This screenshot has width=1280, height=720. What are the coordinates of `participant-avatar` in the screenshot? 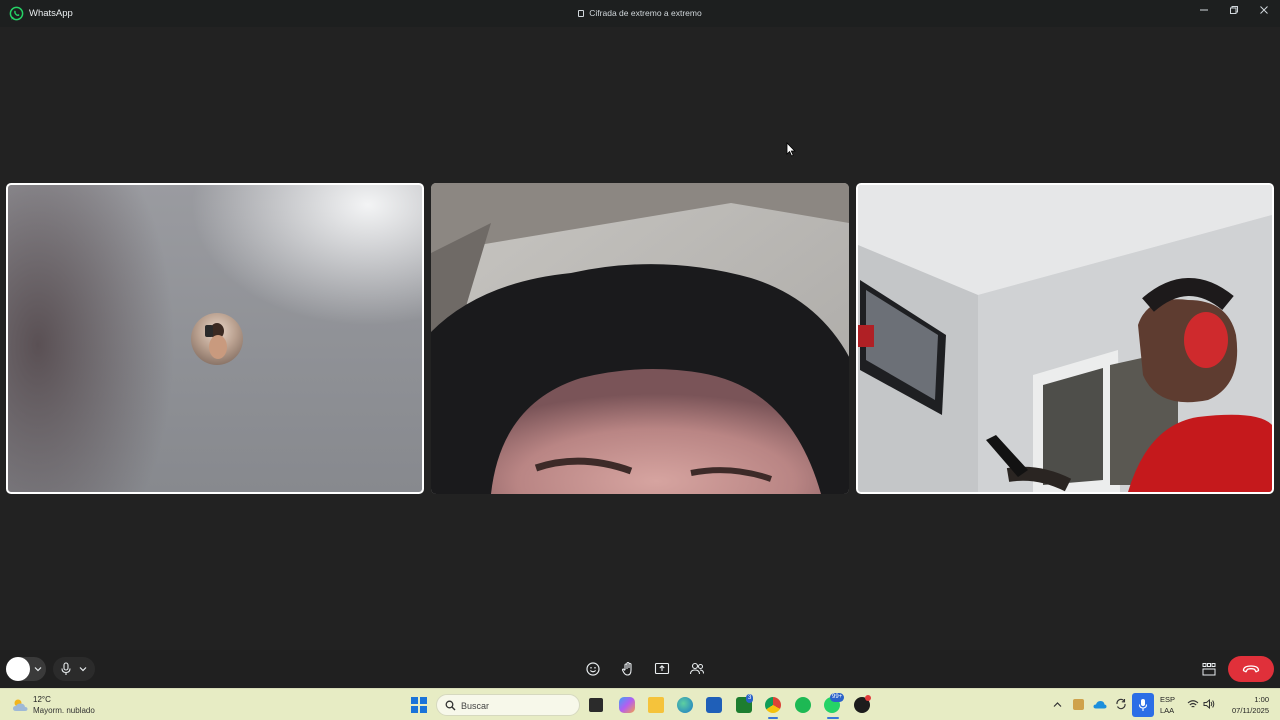 It's located at (217, 339).